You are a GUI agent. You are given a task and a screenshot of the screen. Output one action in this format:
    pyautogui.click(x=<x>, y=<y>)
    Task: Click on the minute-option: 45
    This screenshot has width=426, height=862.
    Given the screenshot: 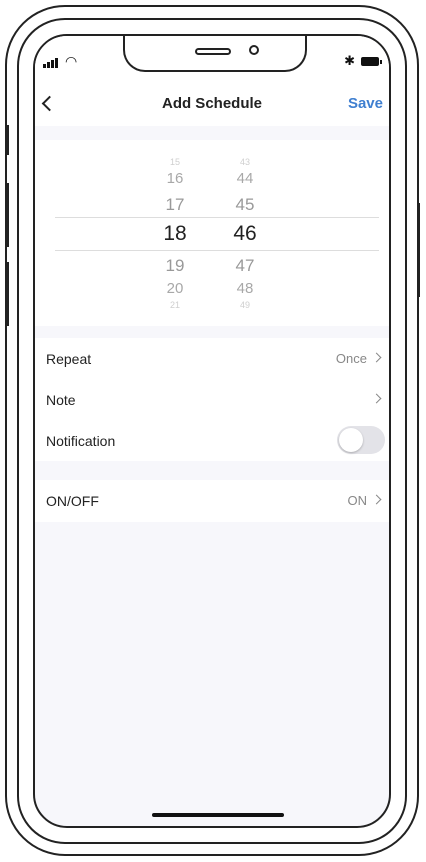 What is the action you would take?
    pyautogui.click(x=245, y=205)
    